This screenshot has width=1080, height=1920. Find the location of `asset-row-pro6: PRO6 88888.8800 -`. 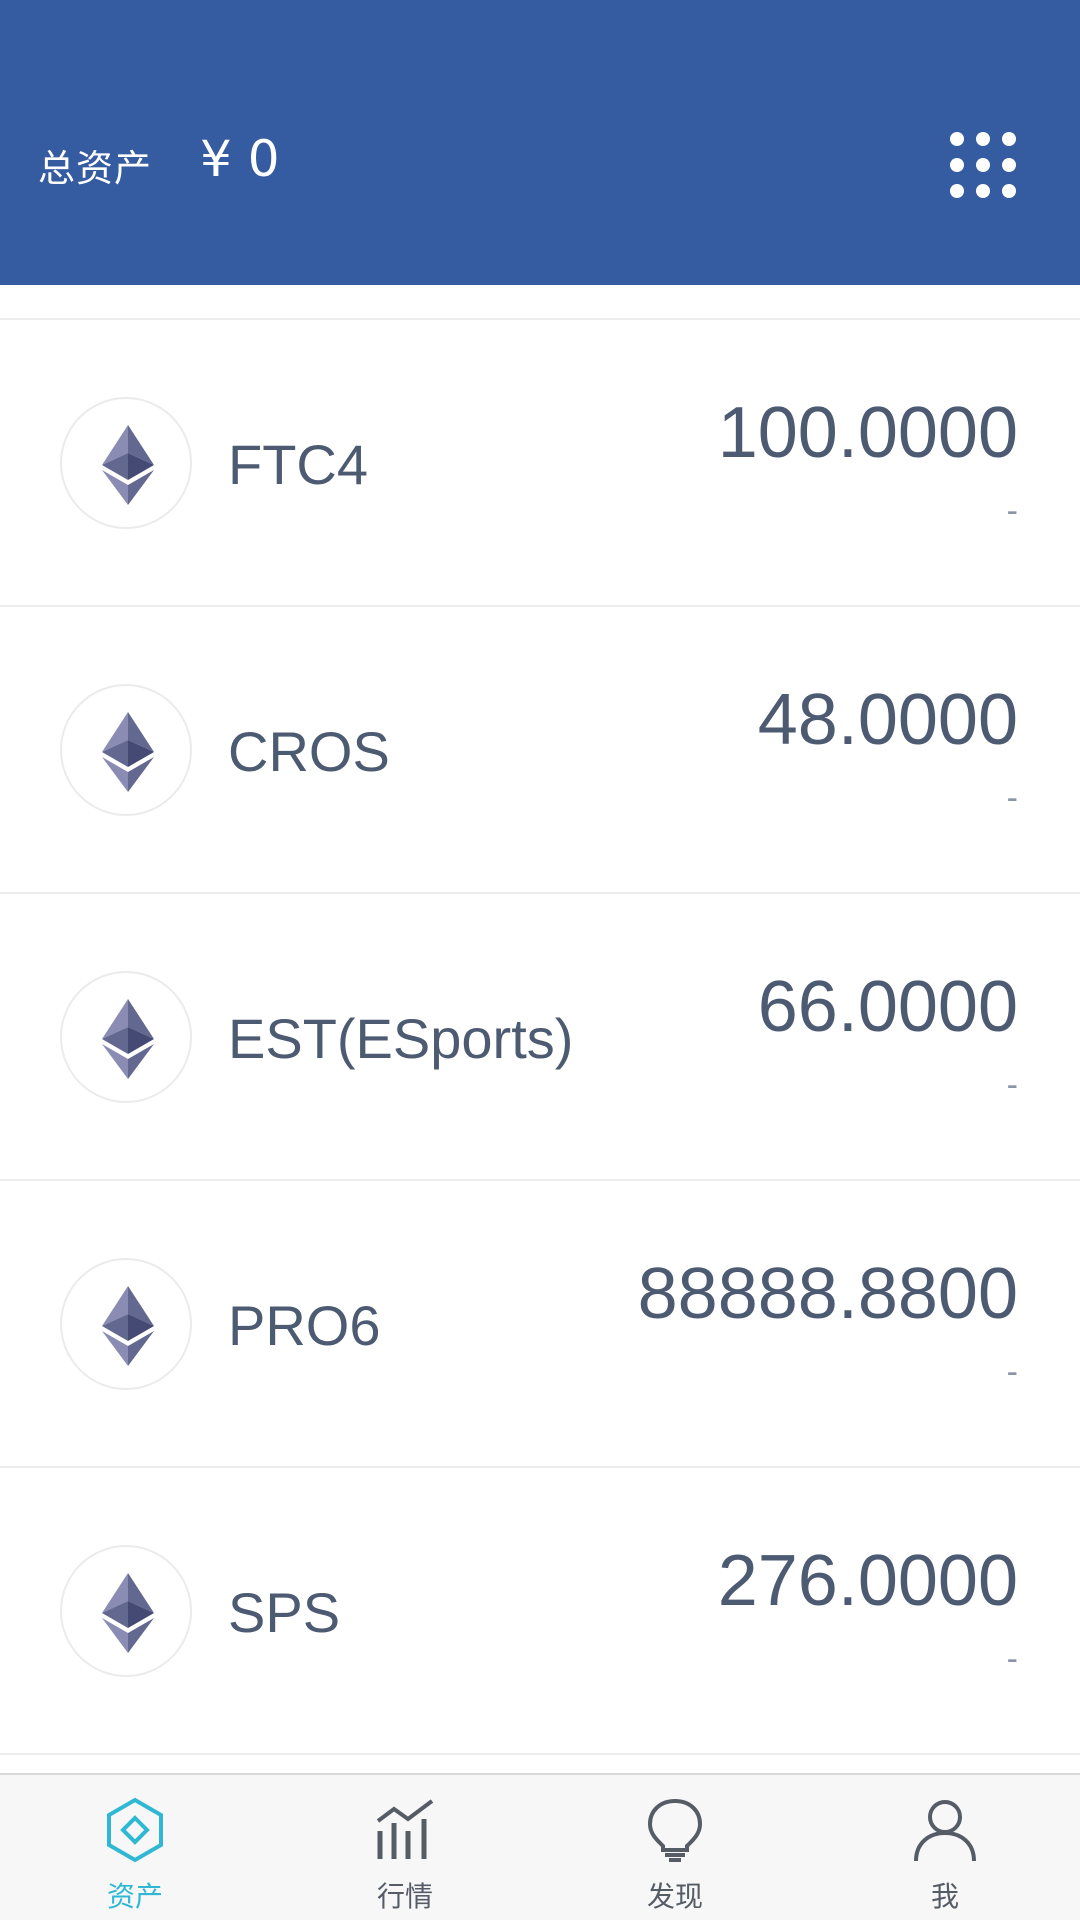

asset-row-pro6: PRO6 88888.8800 - is located at coordinates (540, 1324).